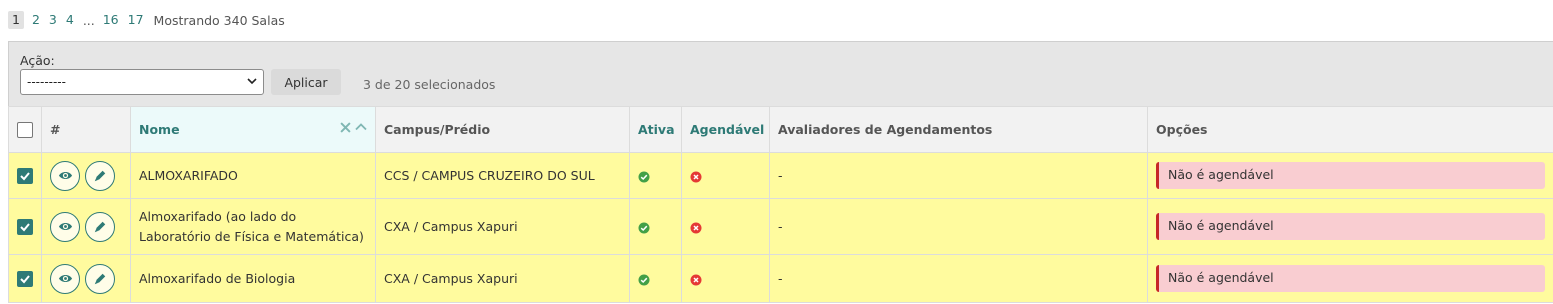 The width and height of the screenshot is (1553, 304). Describe the element at coordinates (16, 20) in the screenshot. I see `page-current: 1` at that location.